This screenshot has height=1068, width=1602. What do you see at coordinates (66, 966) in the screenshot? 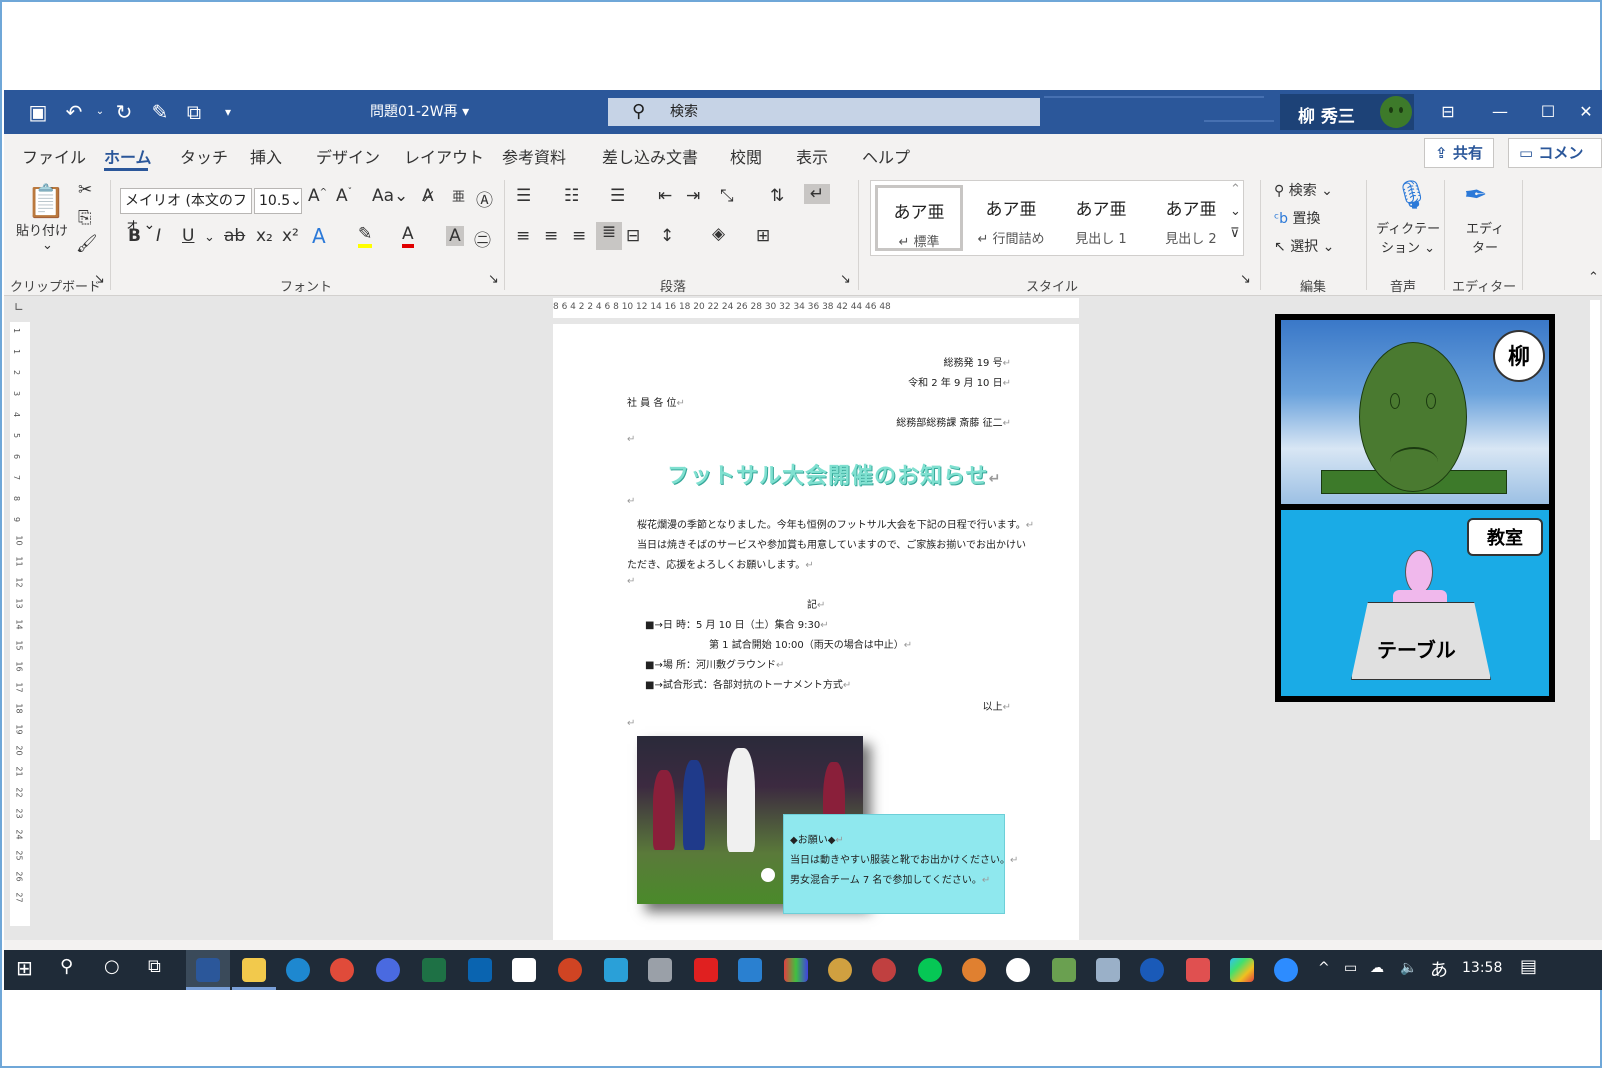
I see `search-icon: ⚲` at bounding box center [66, 966].